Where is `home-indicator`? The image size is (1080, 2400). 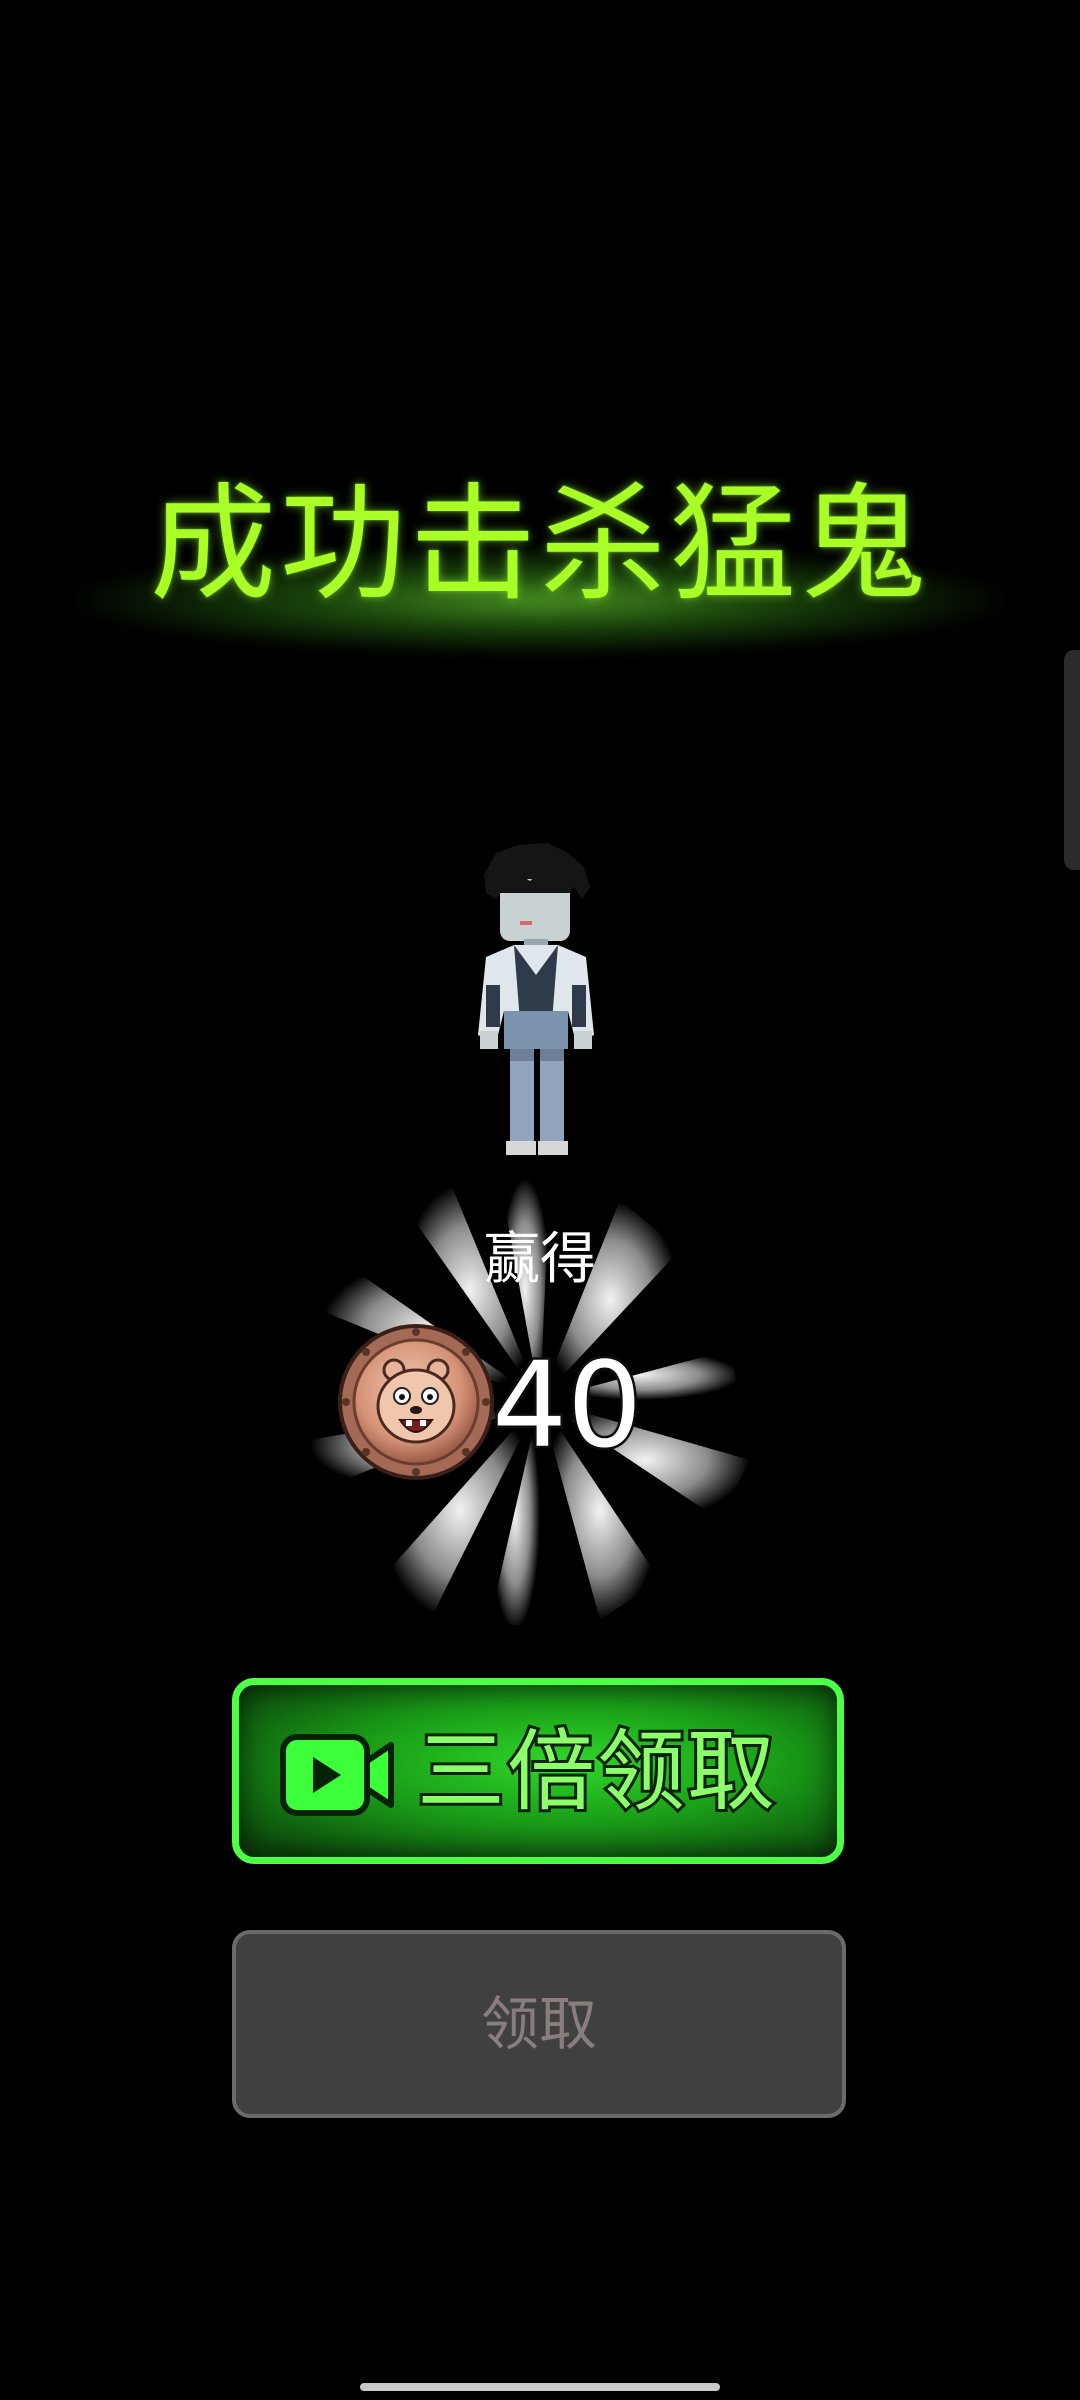
home-indicator is located at coordinates (540, 2387).